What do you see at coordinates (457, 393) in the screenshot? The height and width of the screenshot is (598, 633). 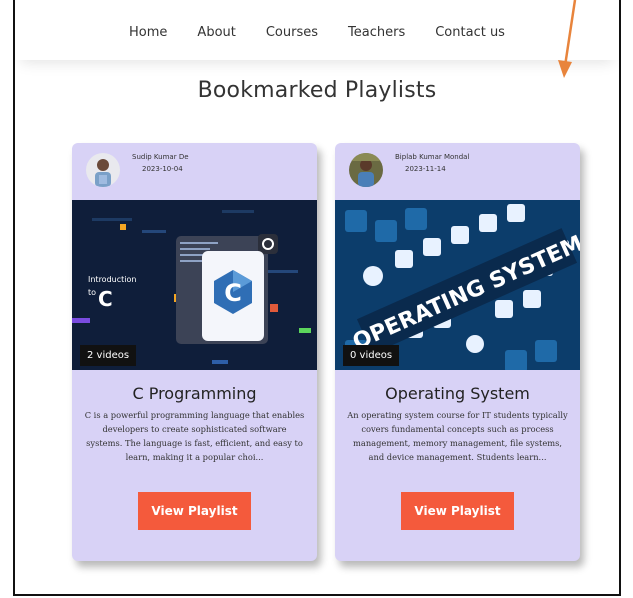 I see `playlist-title: Operating System` at bounding box center [457, 393].